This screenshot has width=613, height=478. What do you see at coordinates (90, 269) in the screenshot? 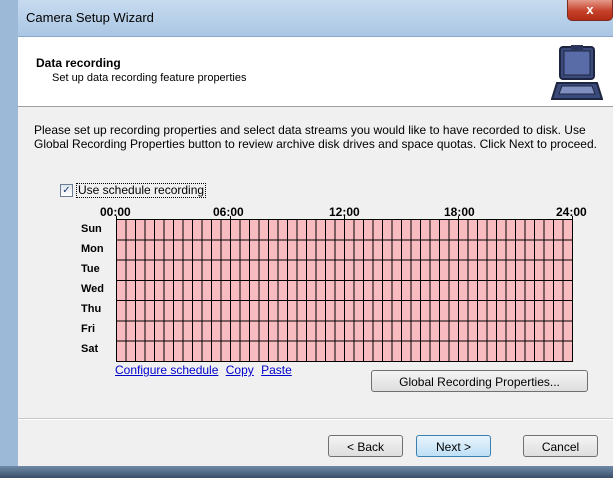
I see `day-label-tue: Tue` at bounding box center [90, 269].